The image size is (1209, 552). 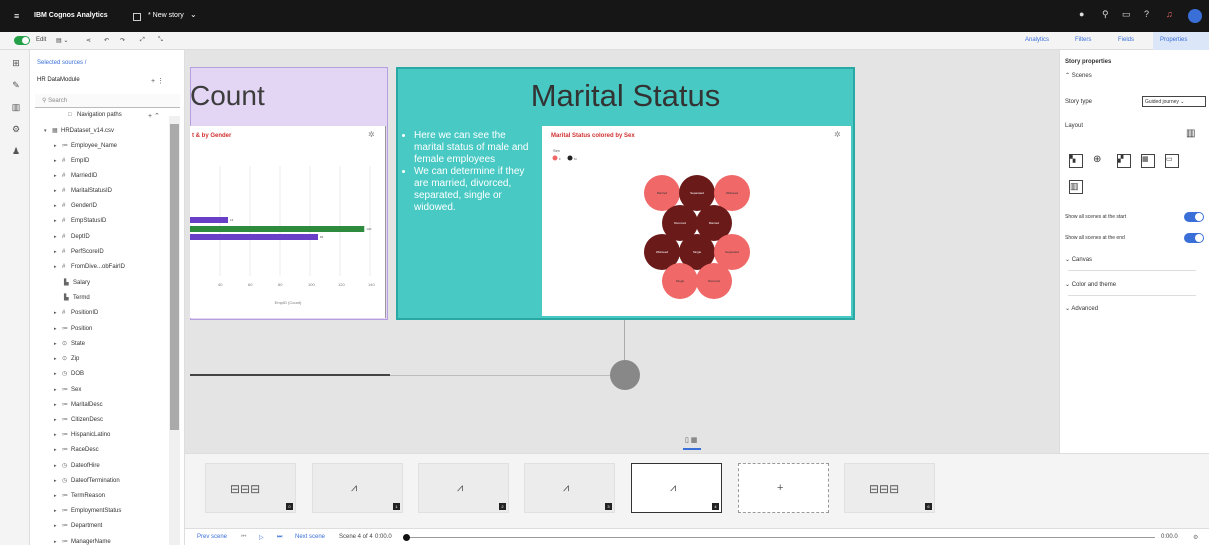 I want to click on search-input: ⚲ Search, so click(x=107, y=101).